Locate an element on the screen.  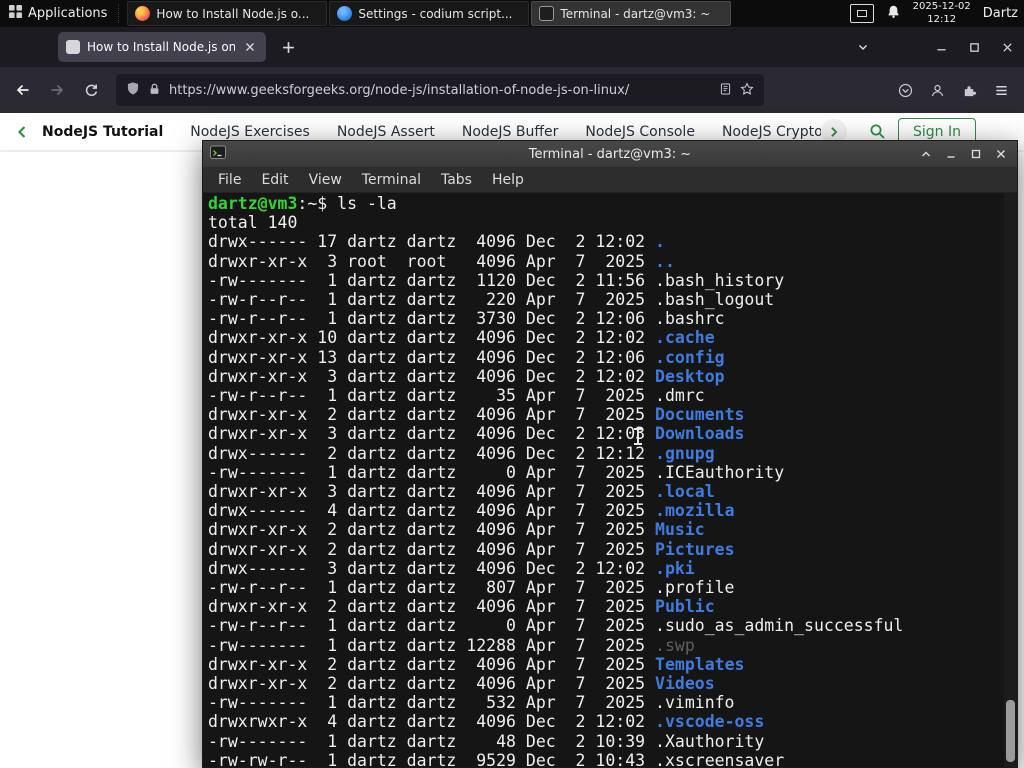
lock-icon is located at coordinates (154, 90).